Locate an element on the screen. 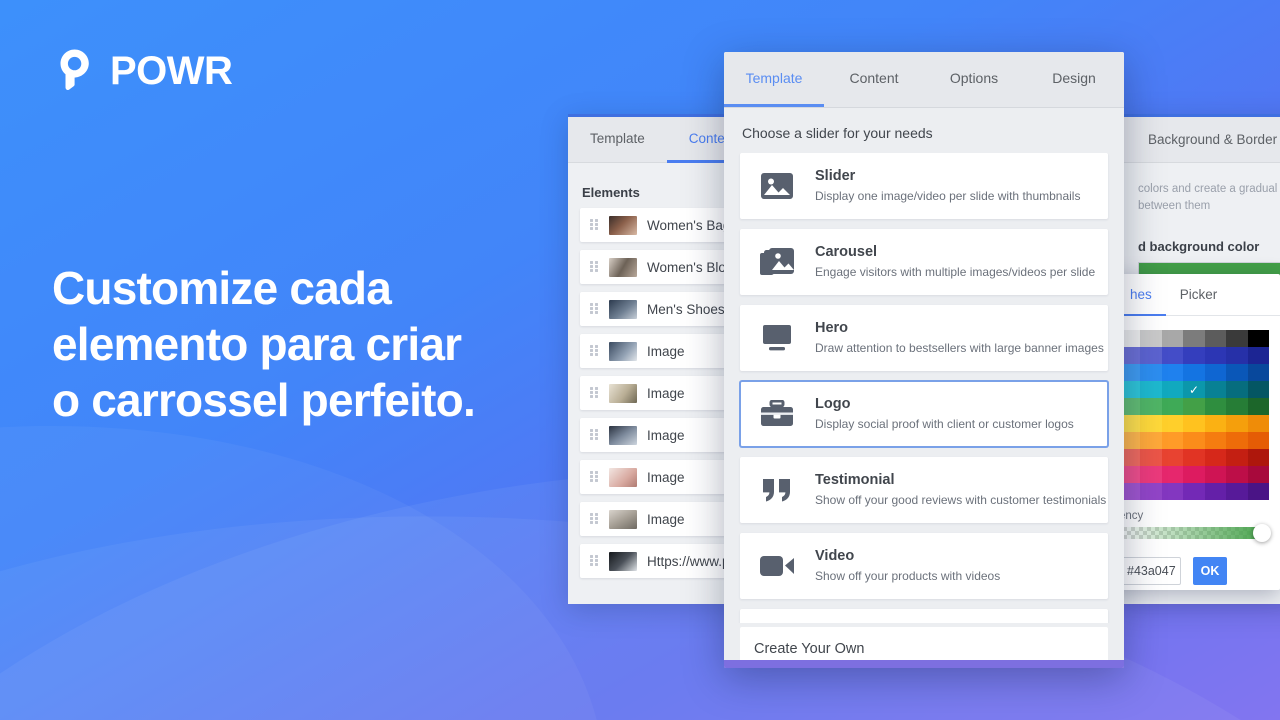 The image size is (1280, 720). headline-line-1: Customize cada is located at coordinates (222, 288).